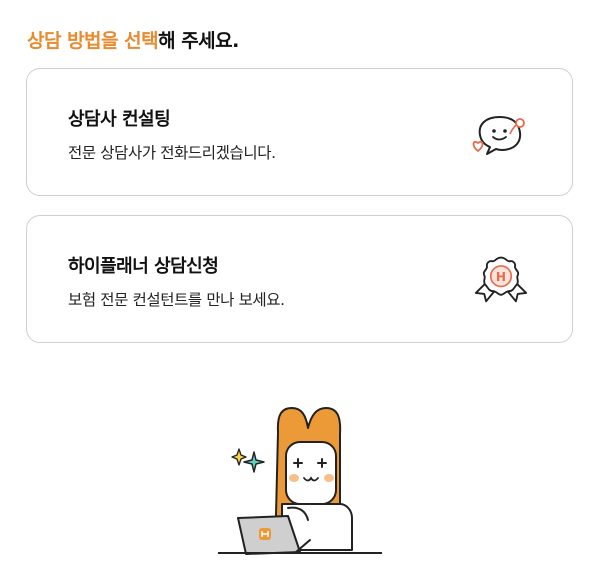 The height and width of the screenshot is (586, 610). I want to click on page-title: 상담 방법을 선택해 주세요., so click(133, 39).